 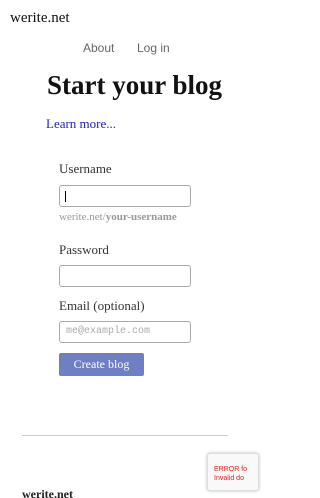 I want to click on nav-about-link: About, so click(x=98, y=48).